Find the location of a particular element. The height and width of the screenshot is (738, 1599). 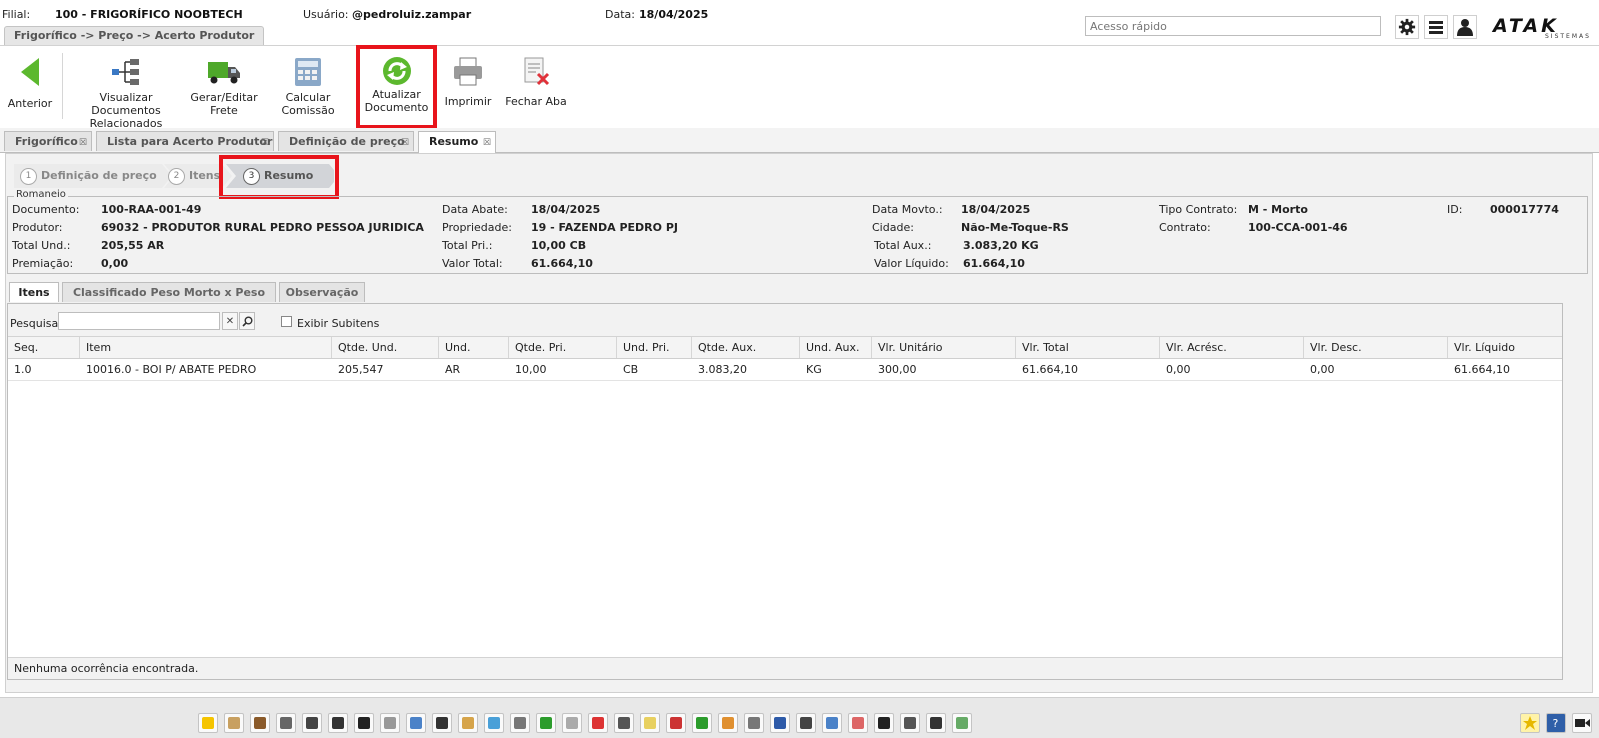

help-icon: ? is located at coordinates (1556, 723).